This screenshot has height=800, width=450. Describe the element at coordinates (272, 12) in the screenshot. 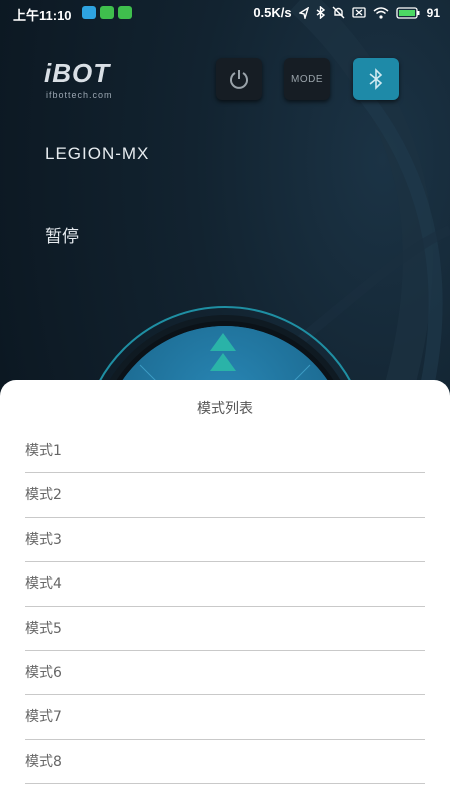

I see `network-speed: 0.5K/s` at that location.